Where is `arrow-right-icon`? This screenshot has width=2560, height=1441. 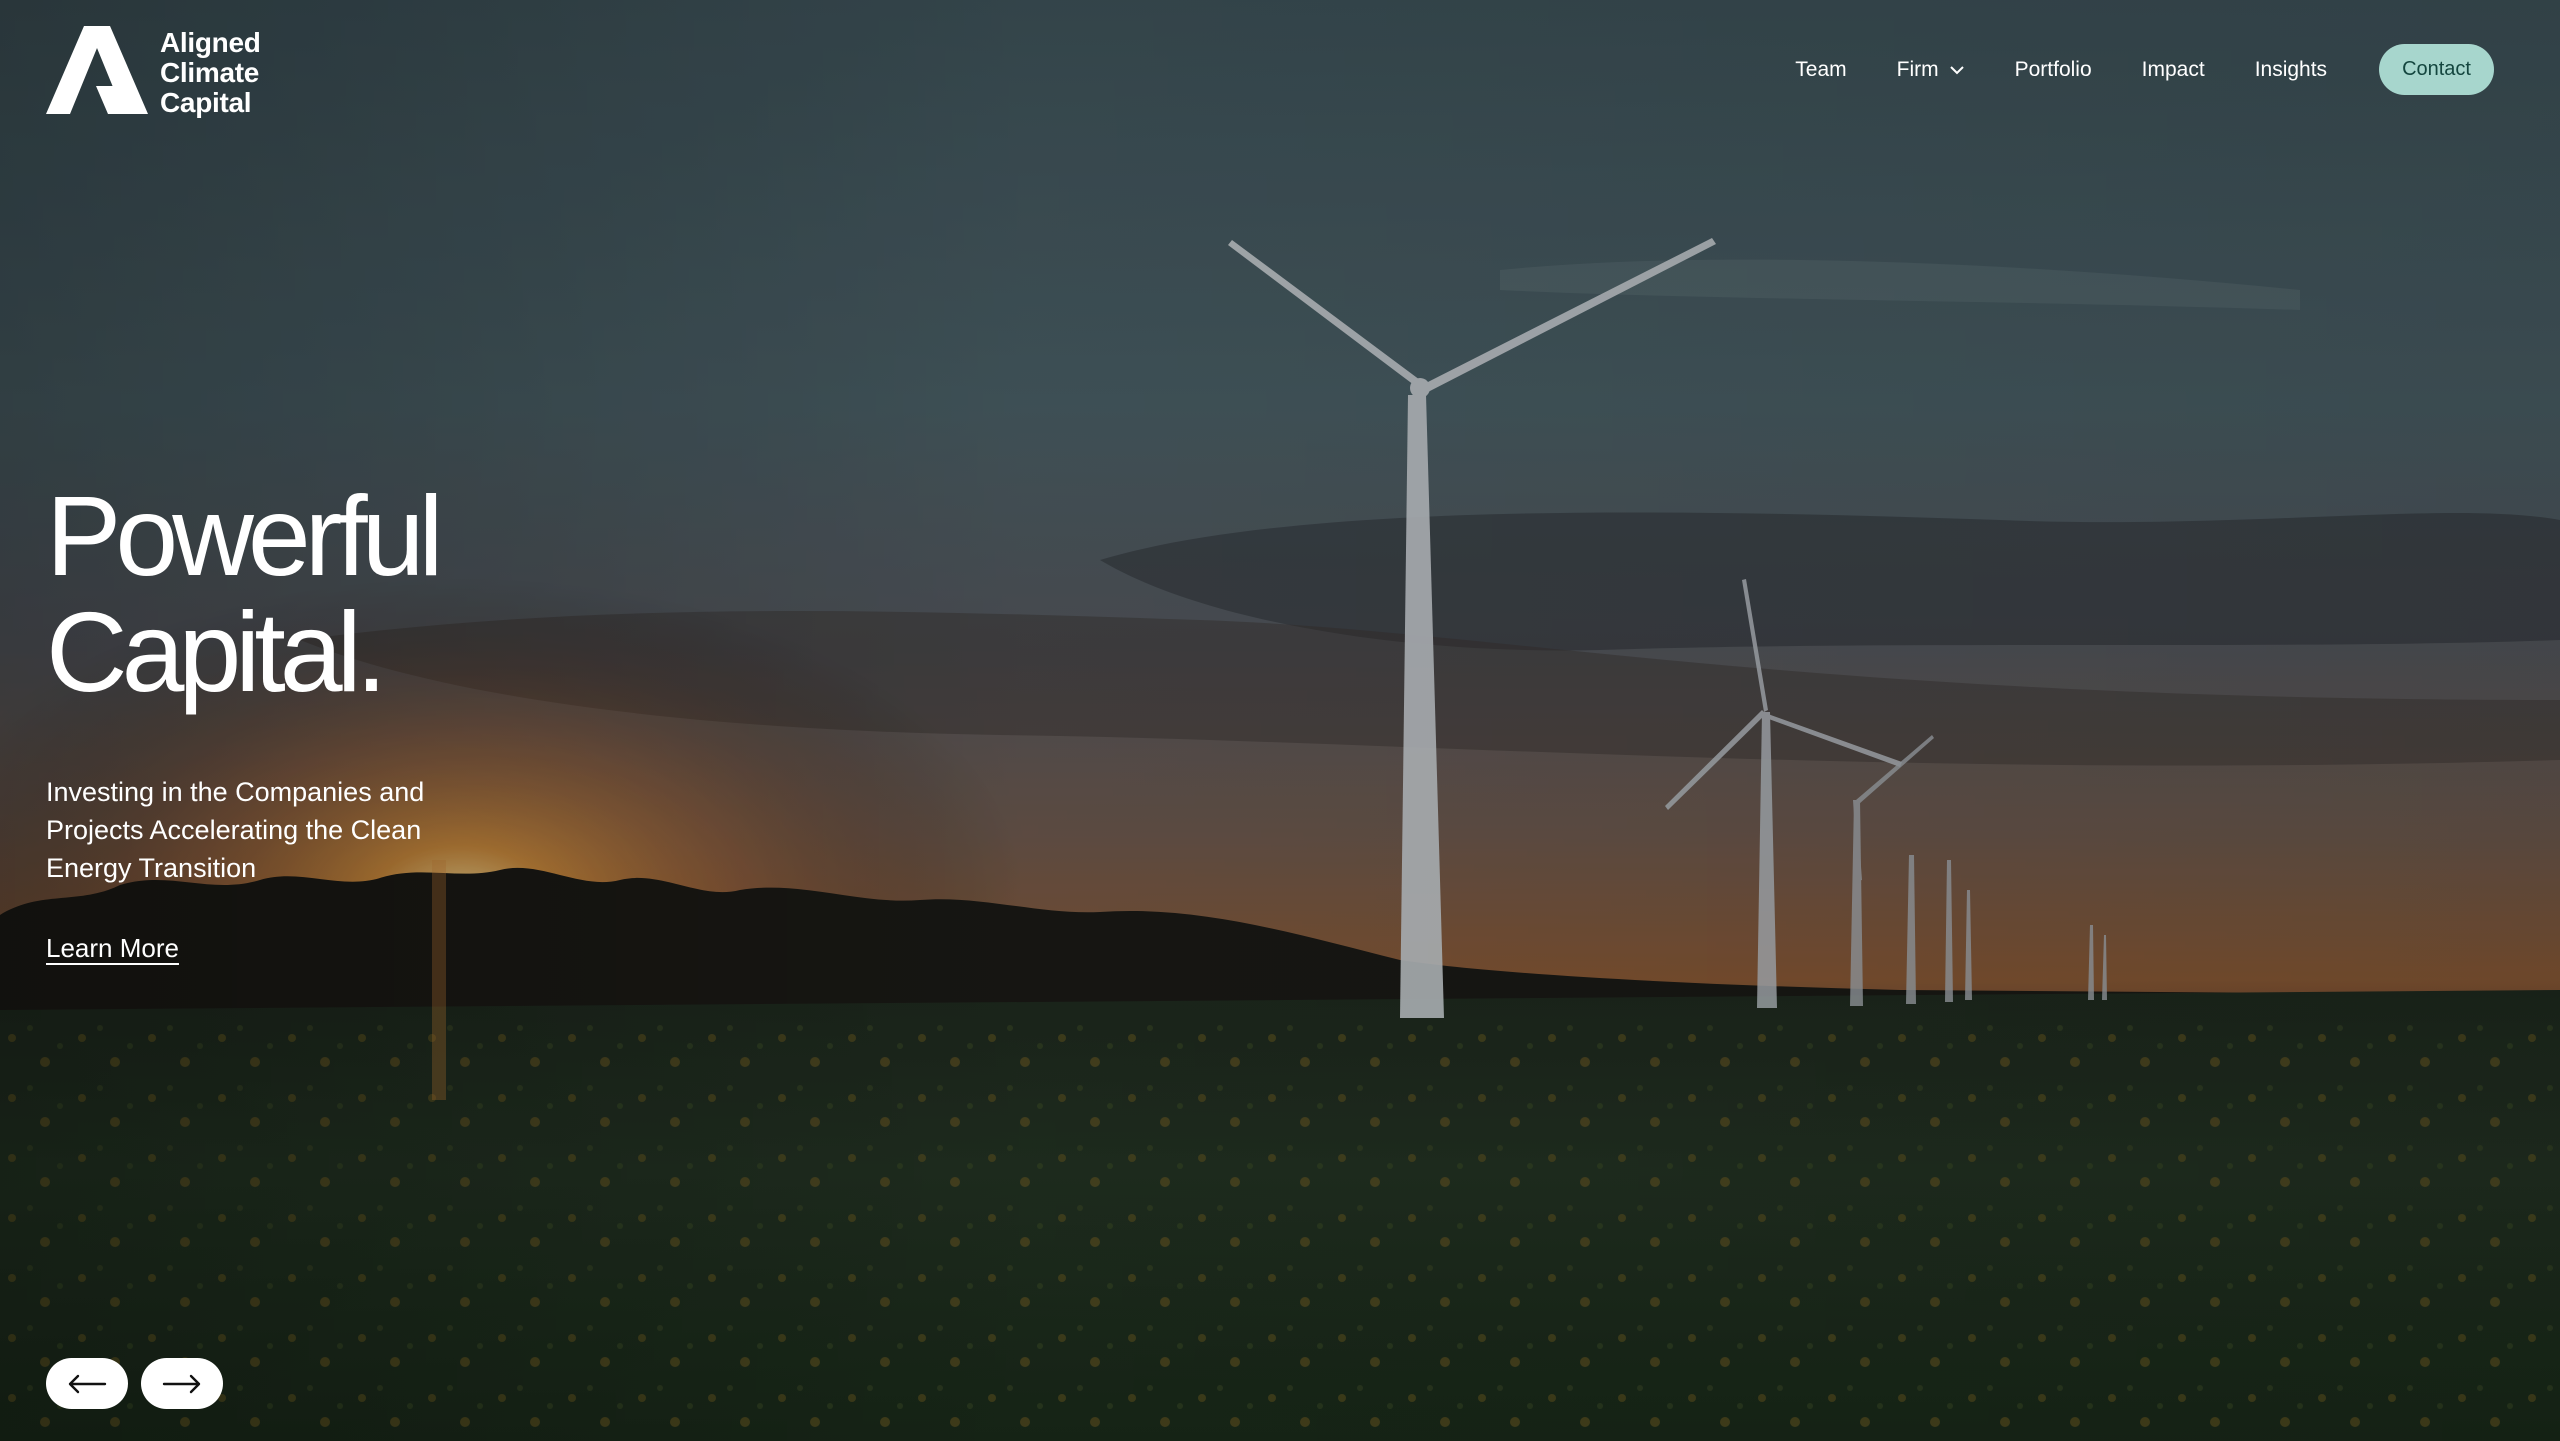
arrow-right-icon is located at coordinates (181, 1383).